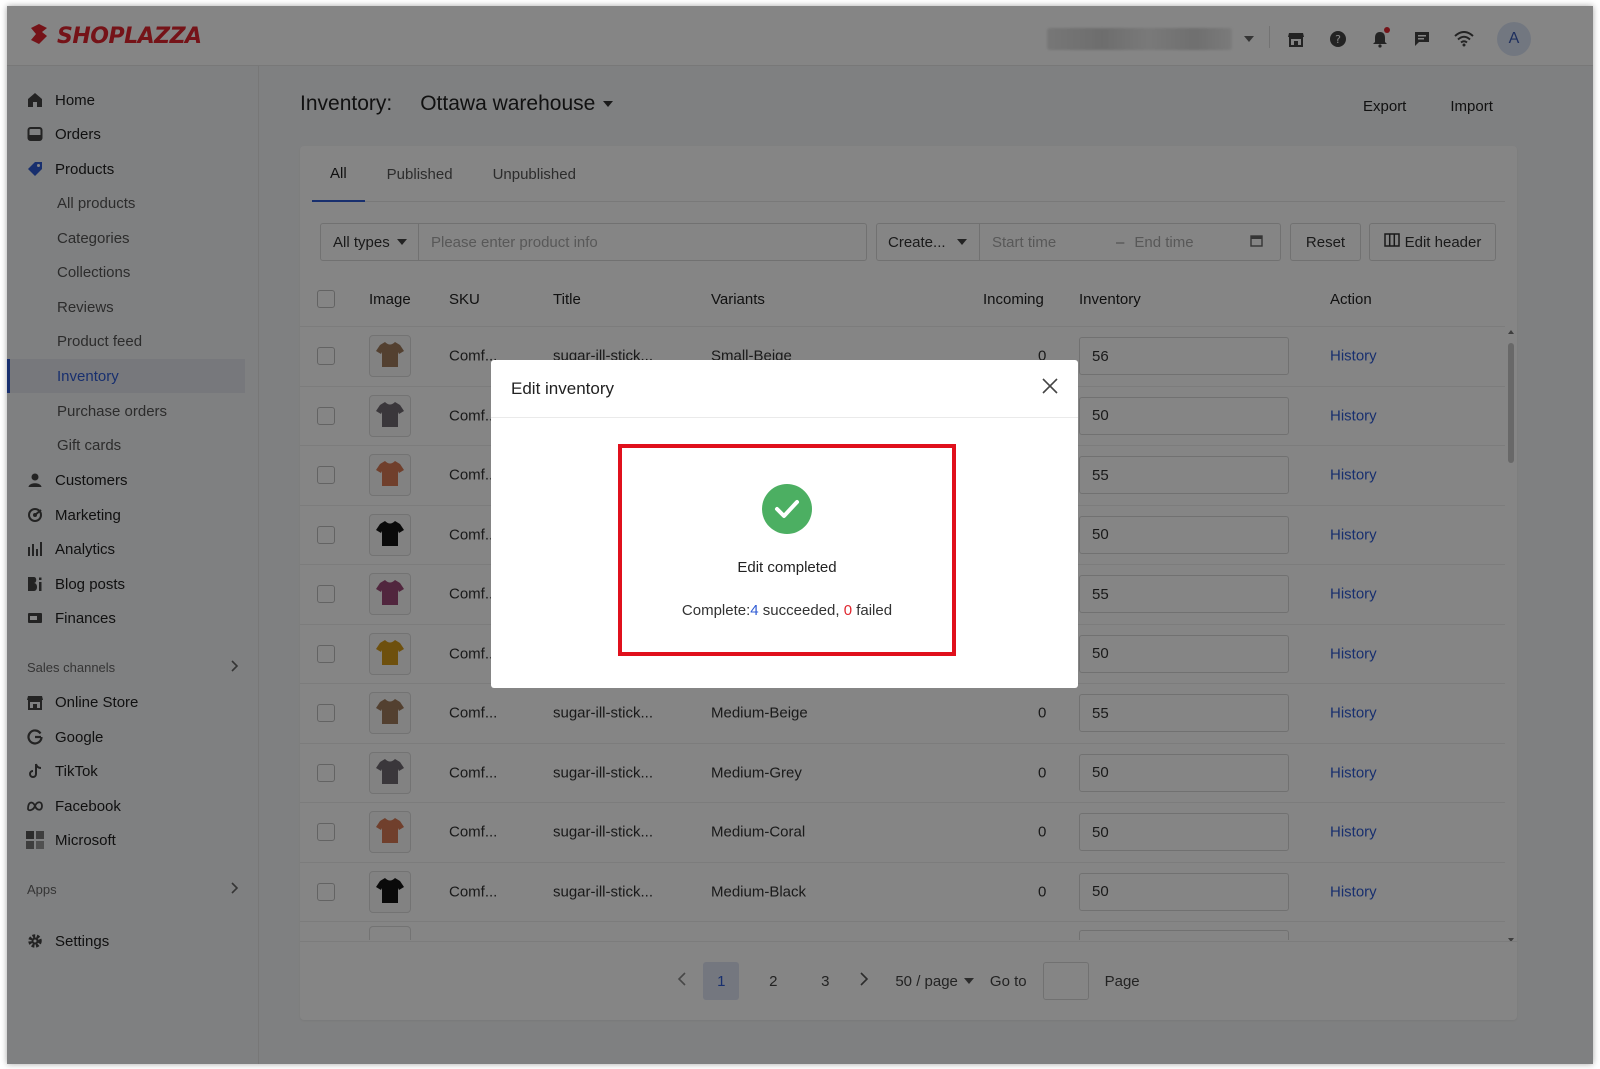 The image size is (1600, 1069). What do you see at coordinates (754, 610) in the screenshot?
I see `succeeded-count: 4` at bounding box center [754, 610].